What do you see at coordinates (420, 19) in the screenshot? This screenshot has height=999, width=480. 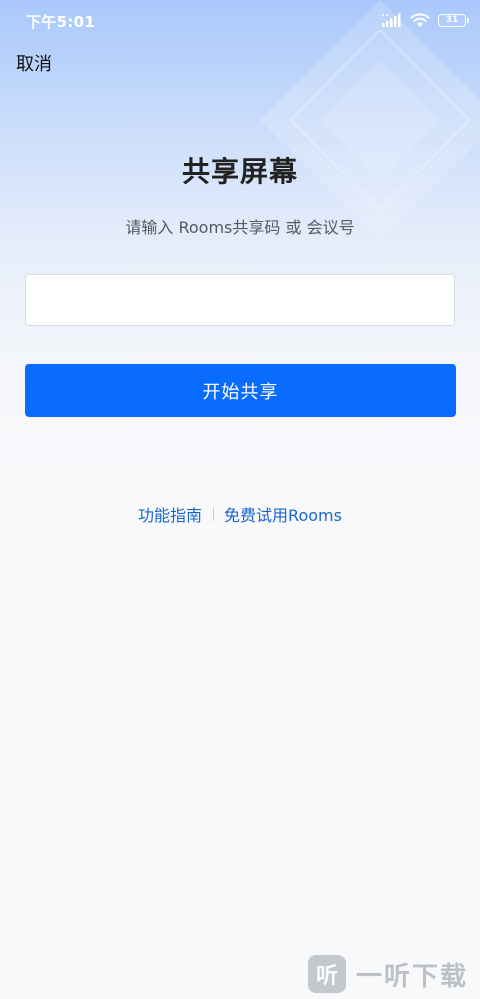 I see `wifi-icon` at bounding box center [420, 19].